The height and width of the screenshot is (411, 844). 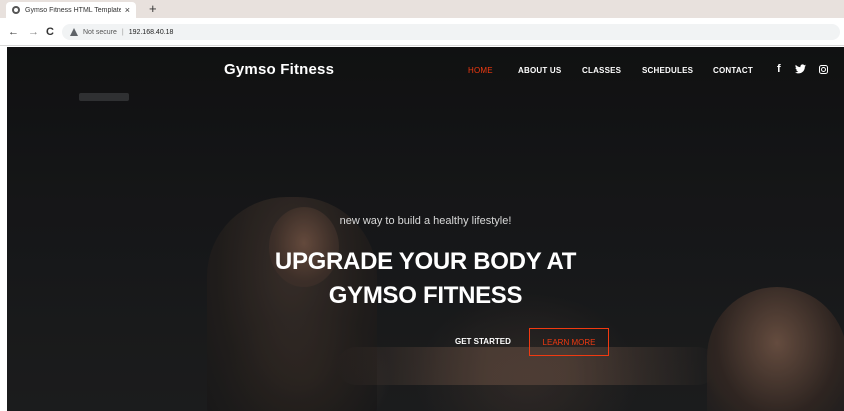 What do you see at coordinates (13, 32) in the screenshot?
I see `back-button: ←` at bounding box center [13, 32].